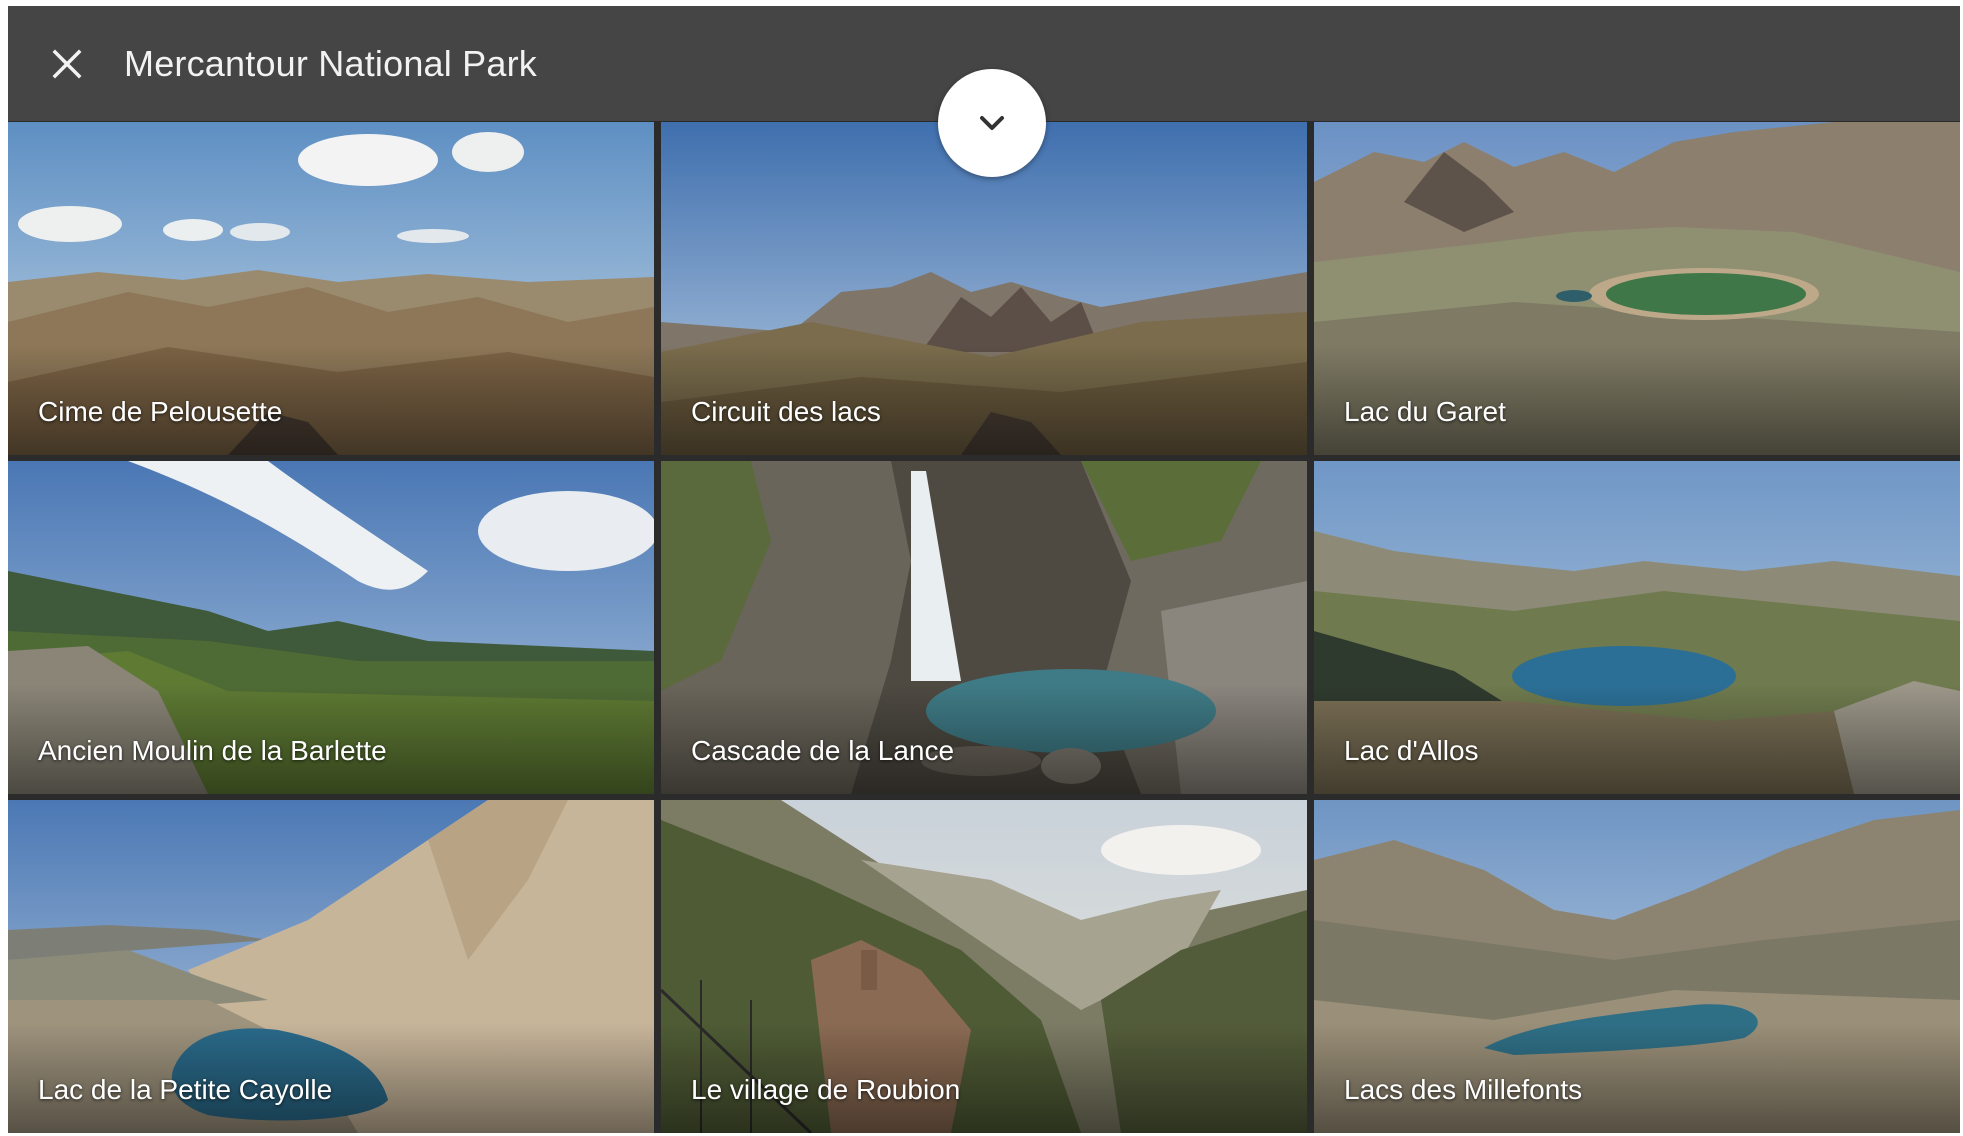 The height and width of the screenshot is (1136, 1963). I want to click on close-icon, so click(67, 63).